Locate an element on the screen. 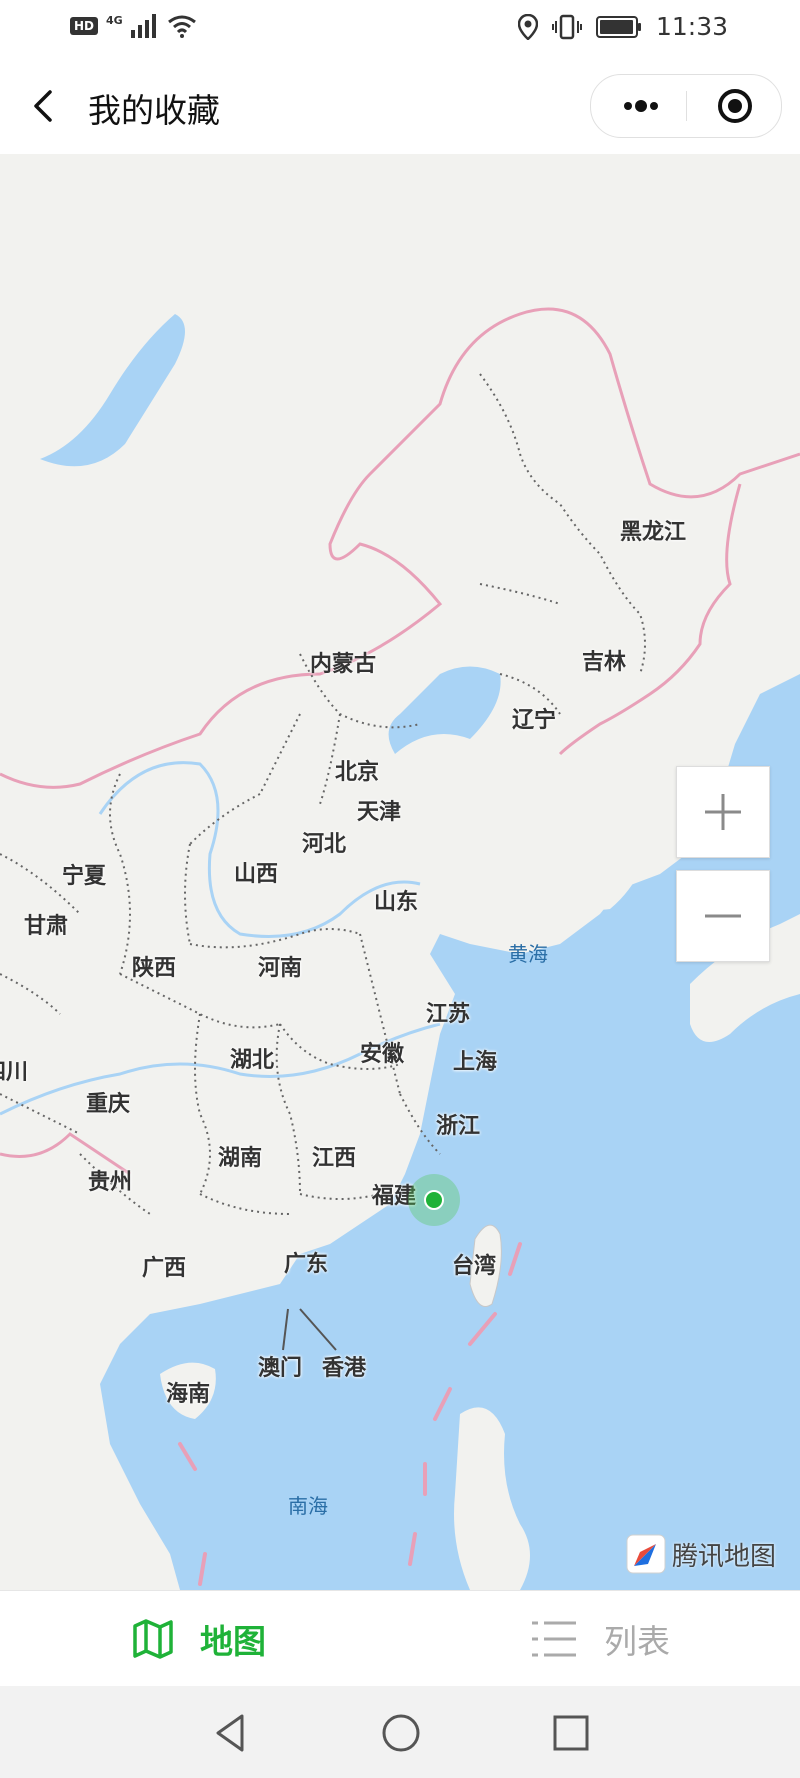  home-circle-icon is located at coordinates (401, 1733).